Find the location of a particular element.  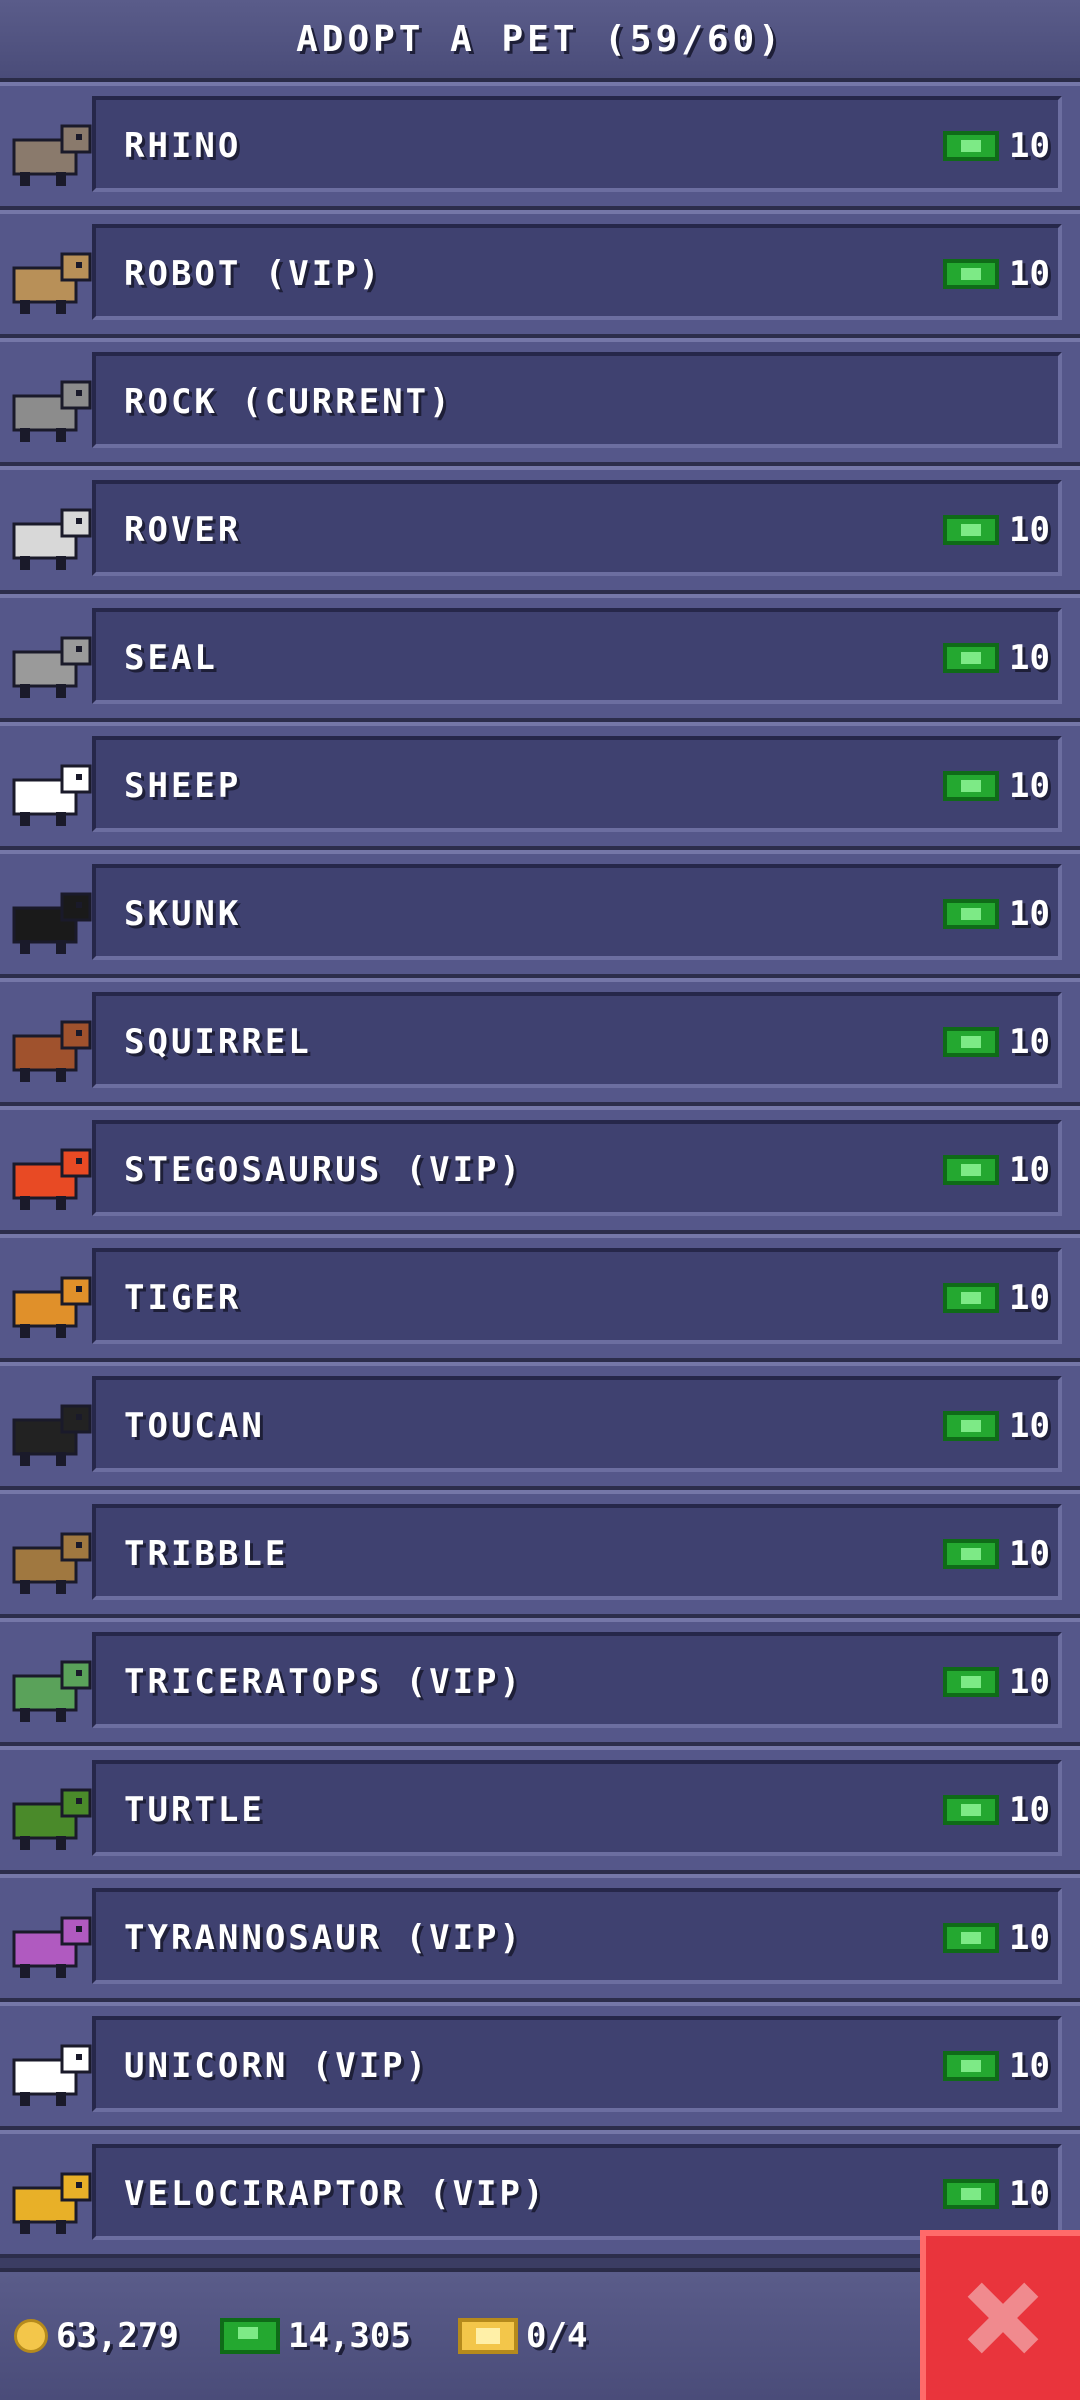

skunk-icon is located at coordinates (50, 914).